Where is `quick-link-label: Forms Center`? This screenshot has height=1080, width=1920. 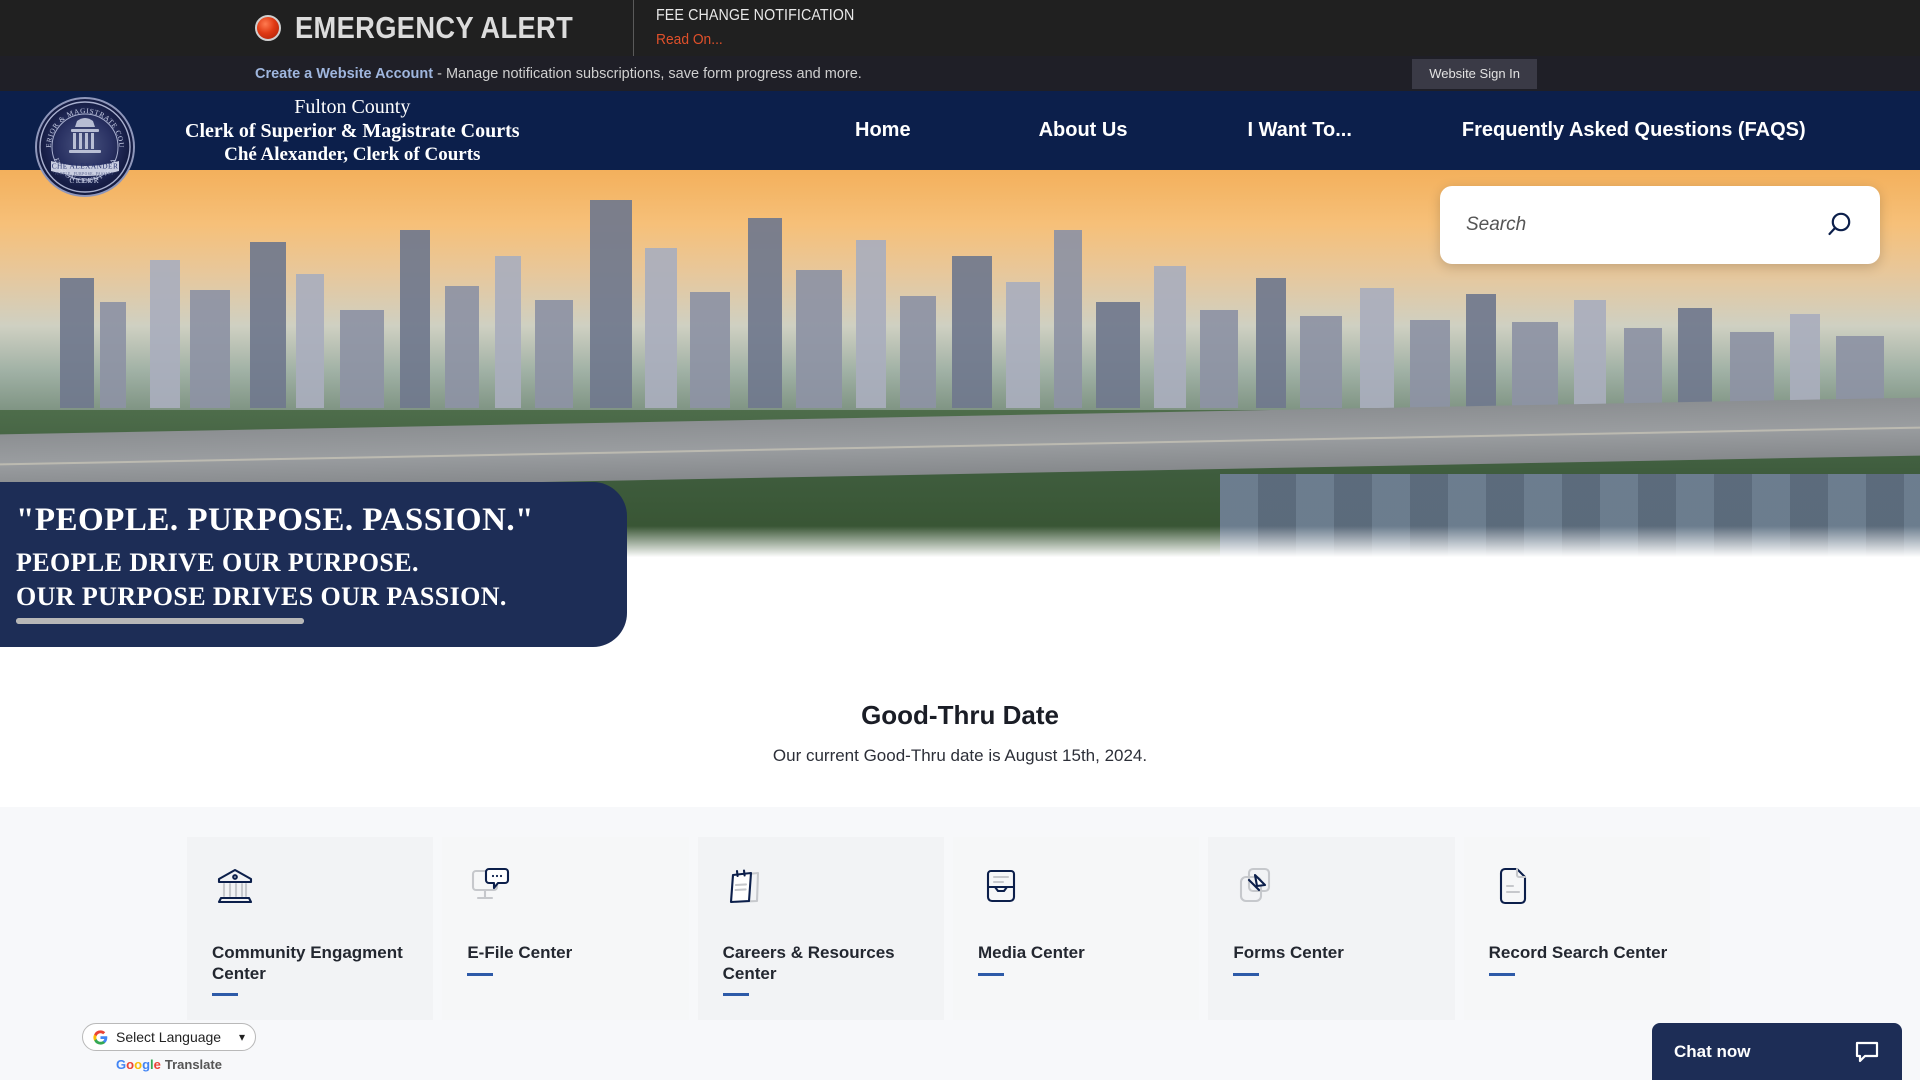 quick-link-label: Forms Center is located at coordinates (1288, 952).